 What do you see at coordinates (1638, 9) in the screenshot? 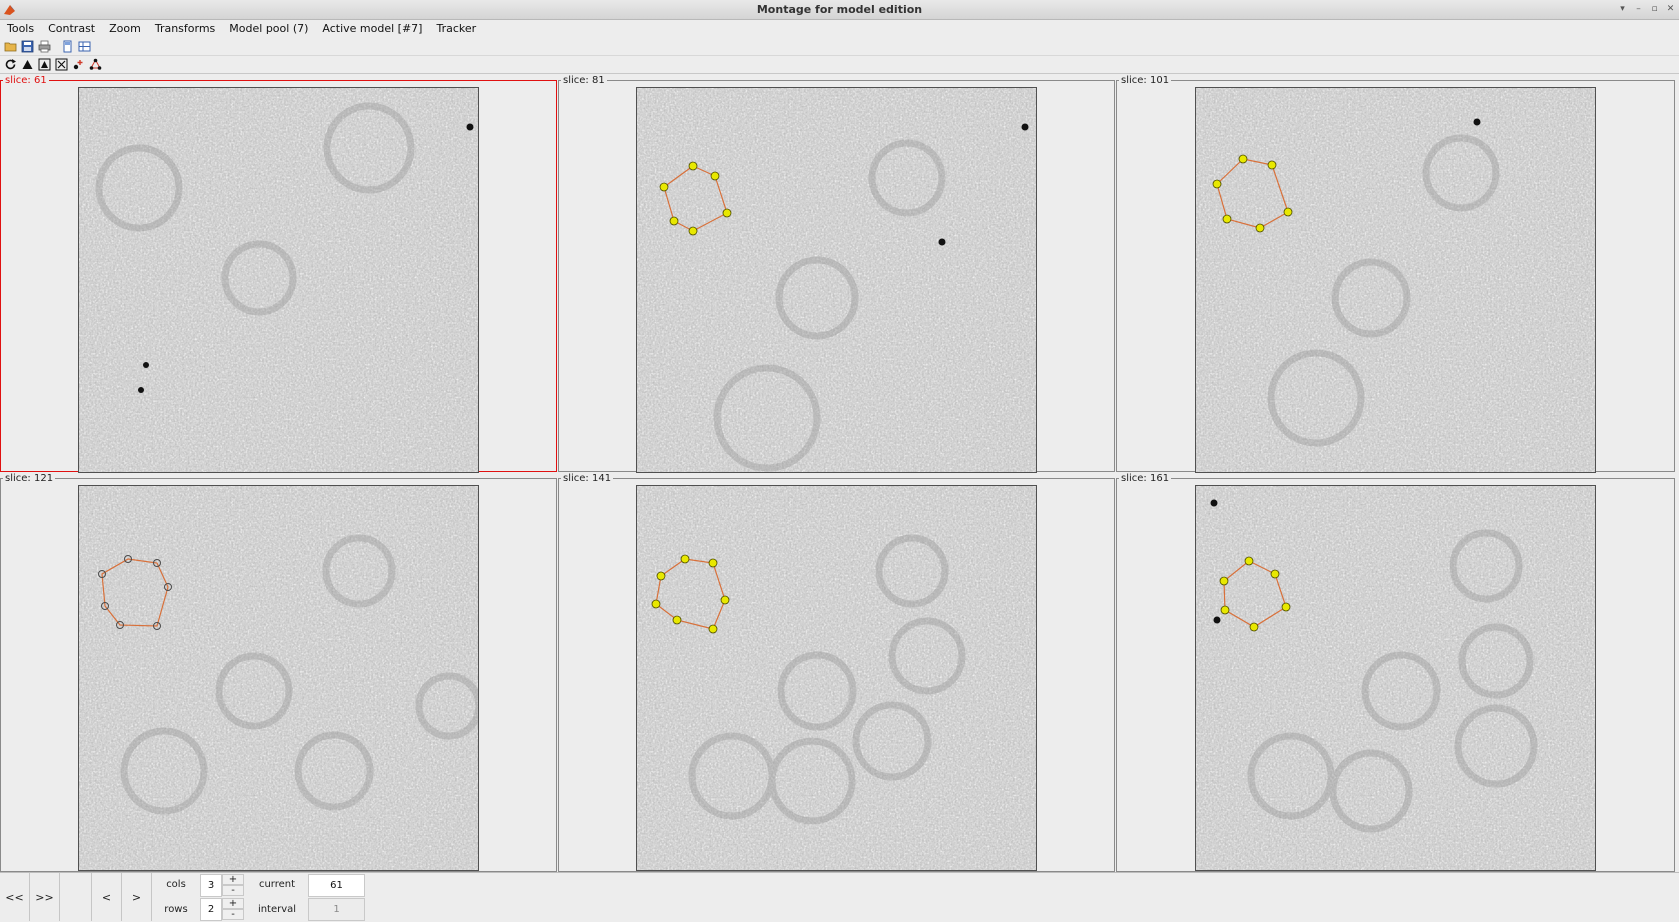
I see `minimize-button: –` at bounding box center [1638, 9].